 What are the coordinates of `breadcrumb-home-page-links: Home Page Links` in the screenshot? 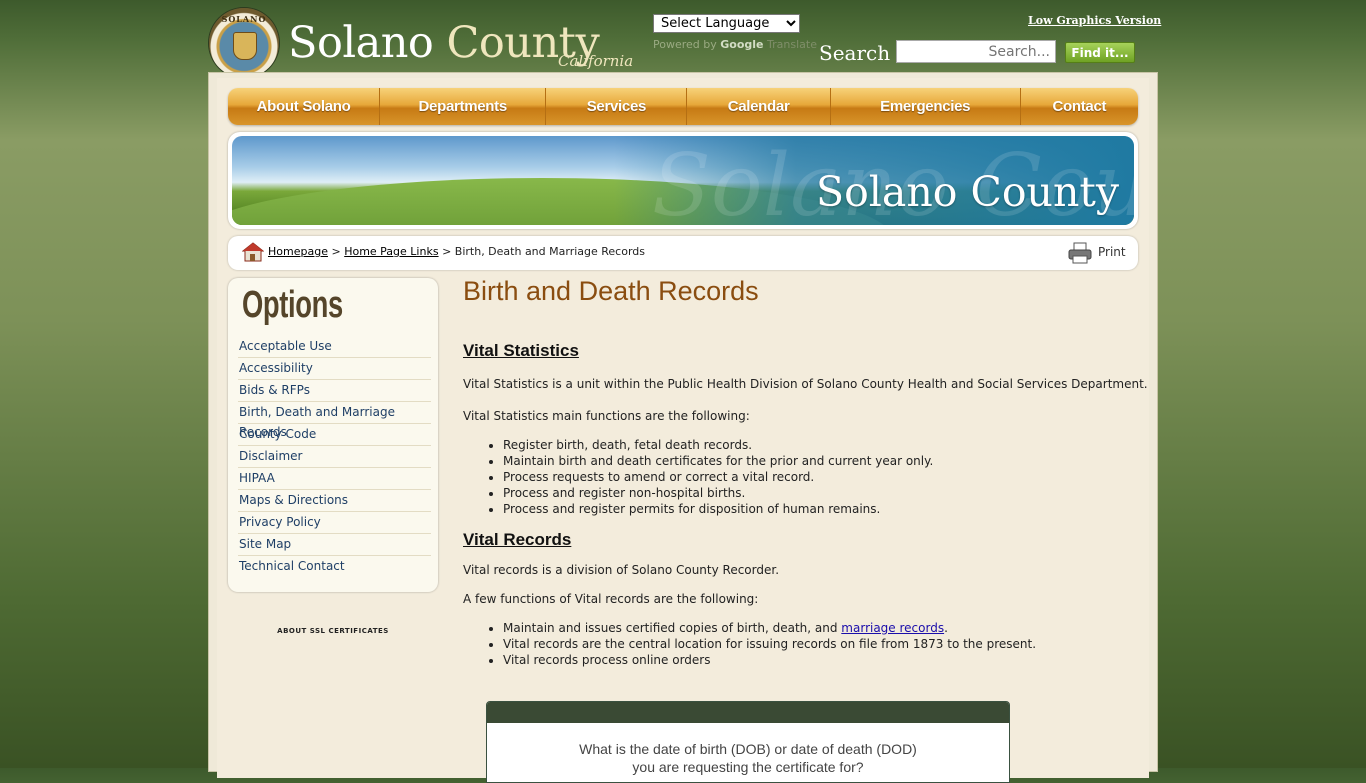 It's located at (391, 251).